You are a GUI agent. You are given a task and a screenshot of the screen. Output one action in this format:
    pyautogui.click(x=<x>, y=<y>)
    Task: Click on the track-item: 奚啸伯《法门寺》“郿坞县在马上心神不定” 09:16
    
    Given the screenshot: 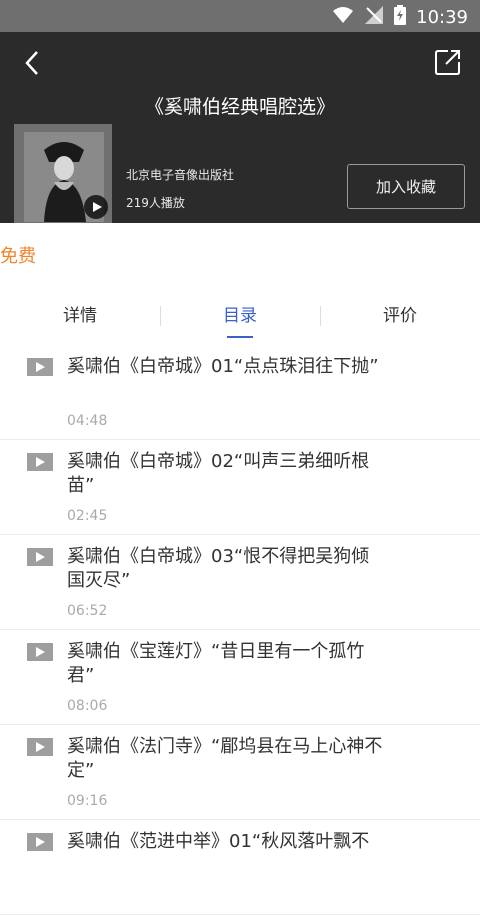 What is the action you would take?
    pyautogui.click(x=240, y=772)
    